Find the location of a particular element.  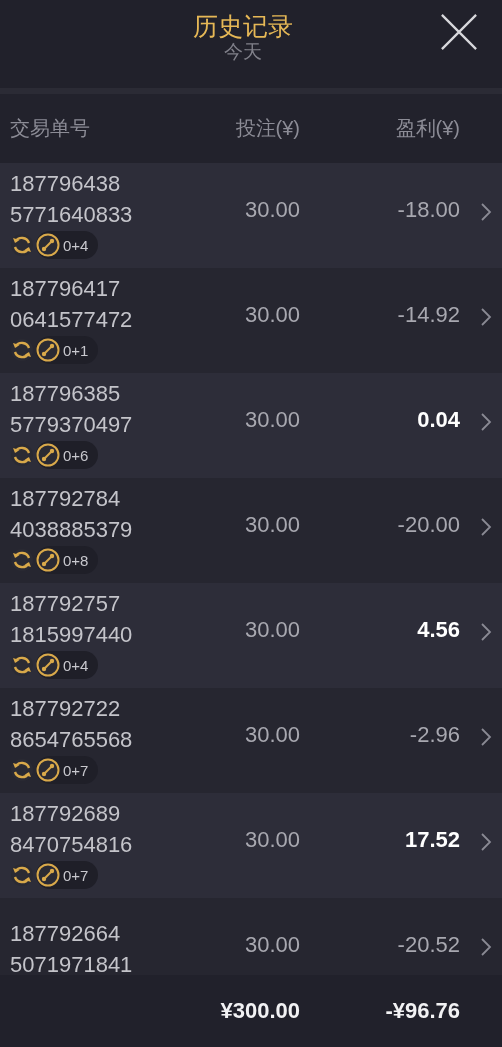

history-row: 187792689 8470754816 0+7 30.00 17.52 is located at coordinates (251, 845).